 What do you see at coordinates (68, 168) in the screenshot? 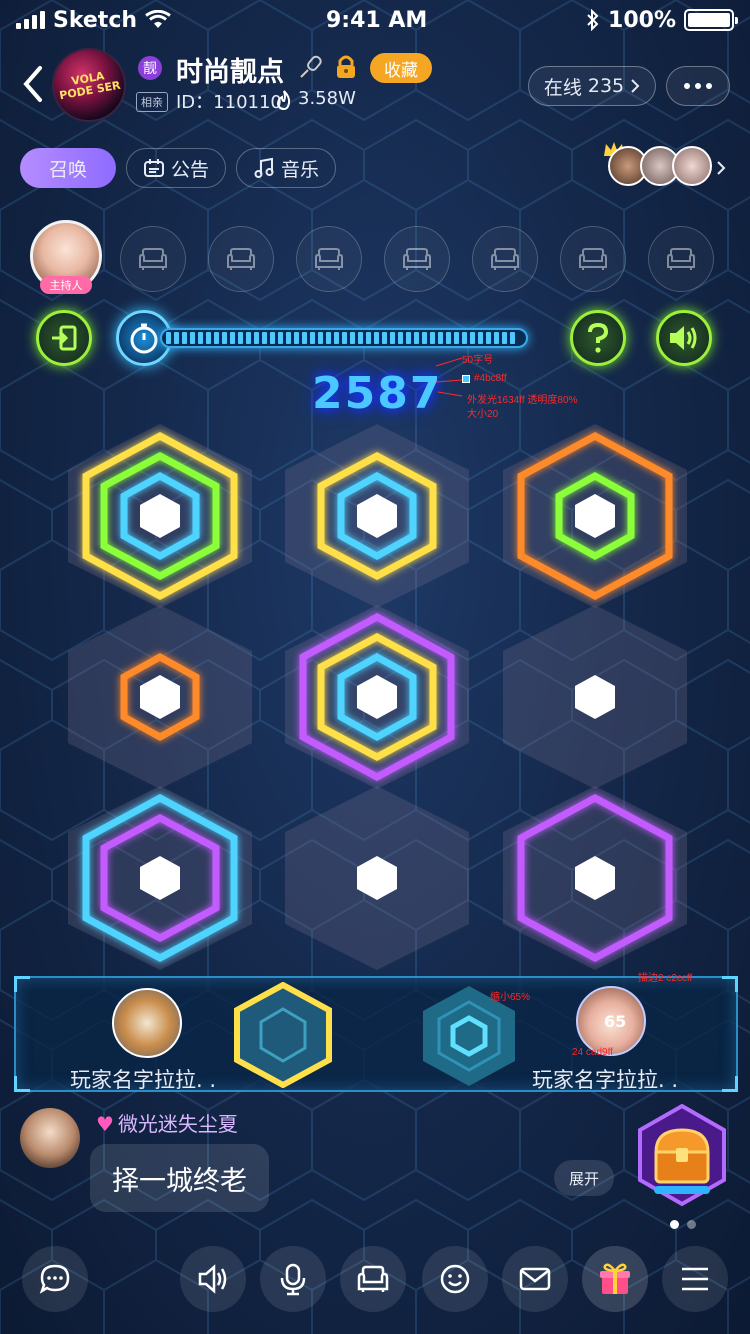
I see `summon-button: 召唤` at bounding box center [68, 168].